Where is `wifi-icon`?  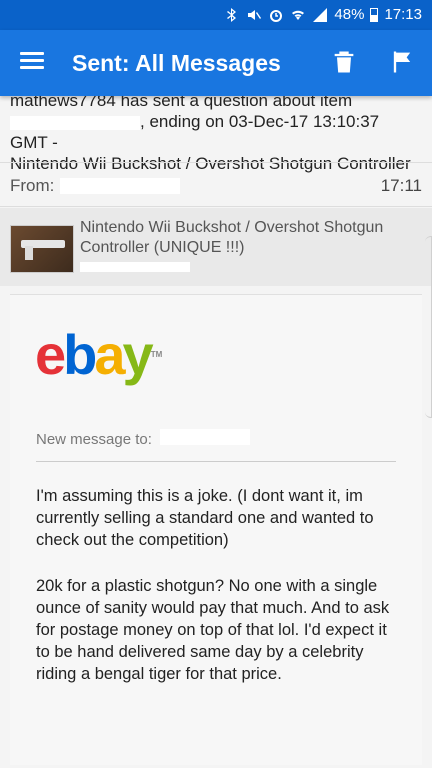
wifi-icon is located at coordinates (298, 15).